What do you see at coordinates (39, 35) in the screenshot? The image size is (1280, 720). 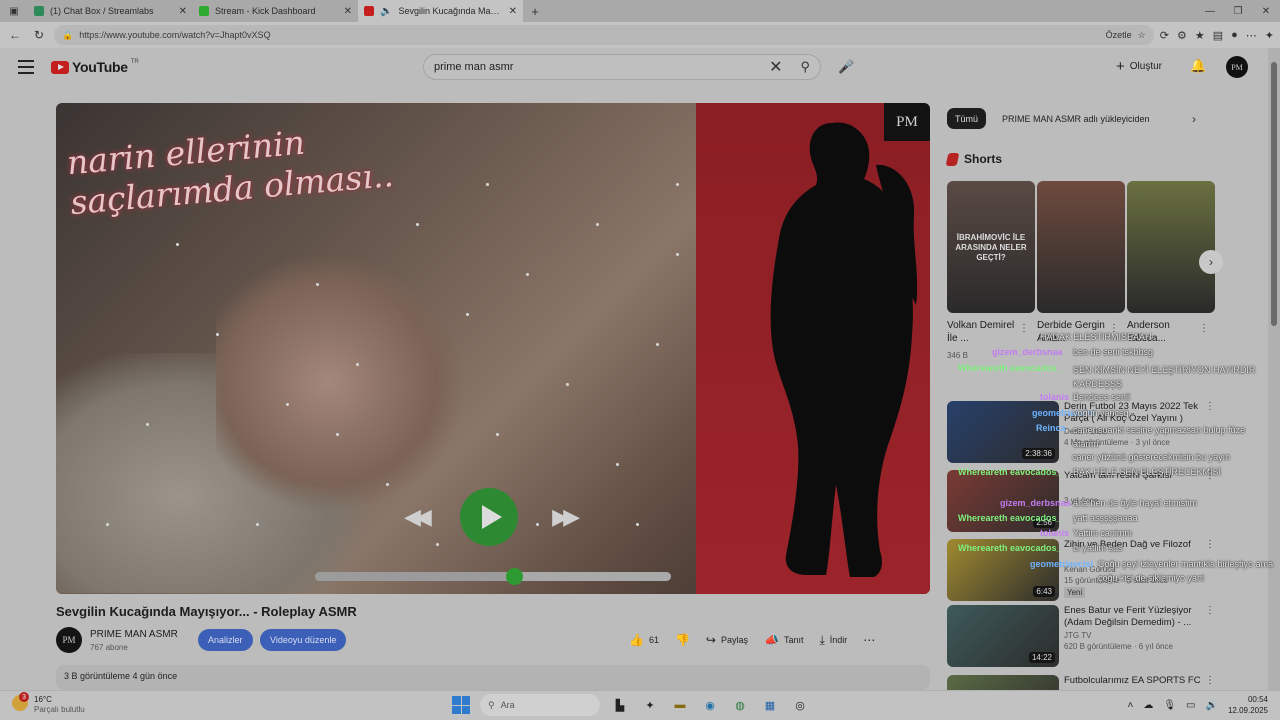 I see `reload-icon: ↻` at bounding box center [39, 35].